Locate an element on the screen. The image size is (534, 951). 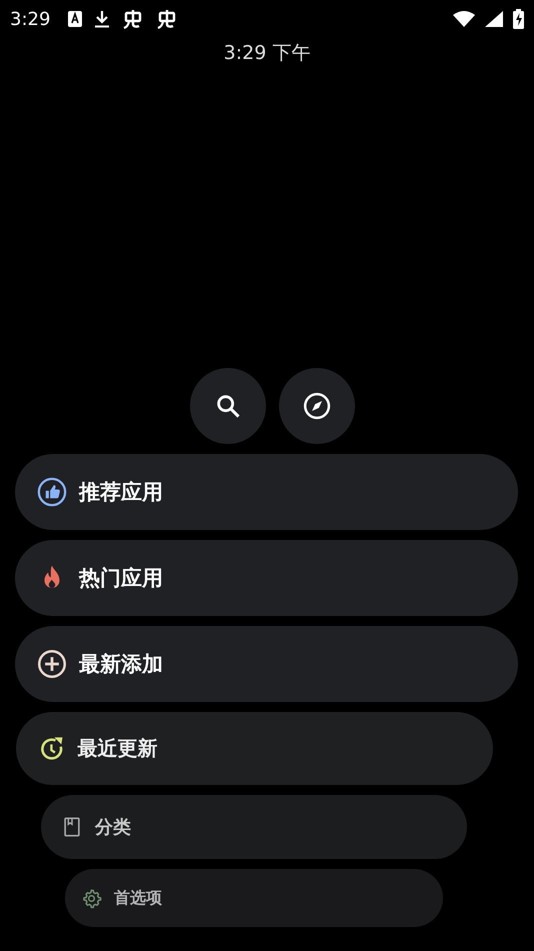
compass-icon is located at coordinates (317, 406).